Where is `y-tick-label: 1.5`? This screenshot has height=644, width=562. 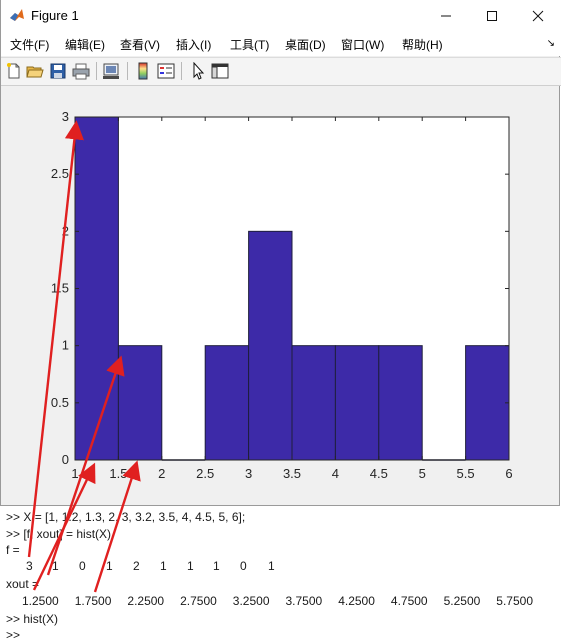 y-tick-label: 1.5 is located at coordinates (60, 288).